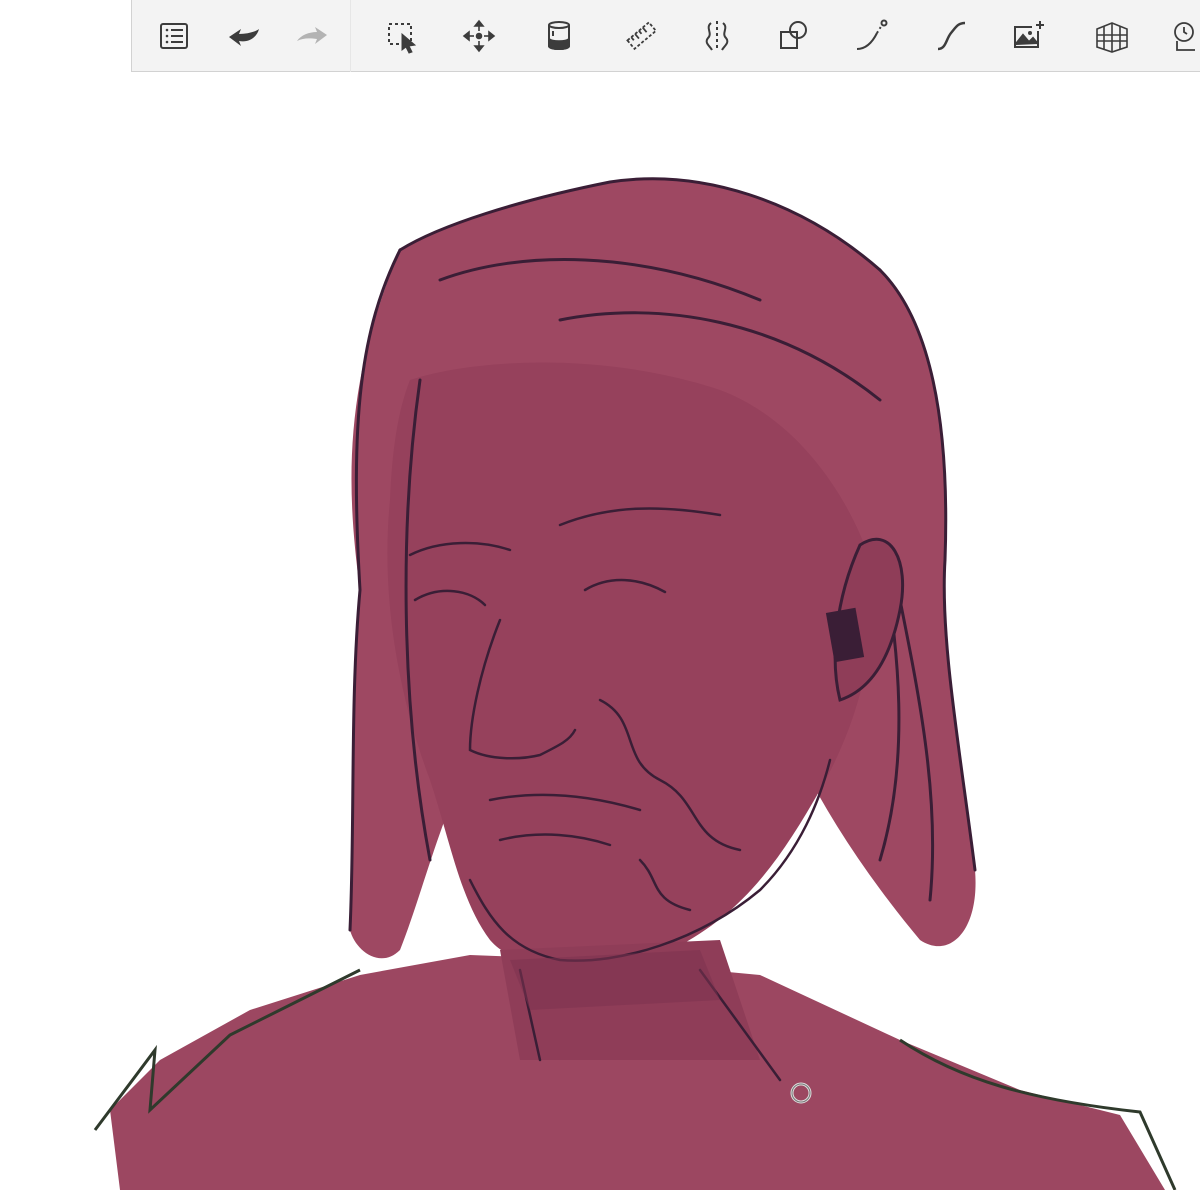 This screenshot has width=1200, height=1190. I want to click on undo-arrow-icon, so click(244, 37).